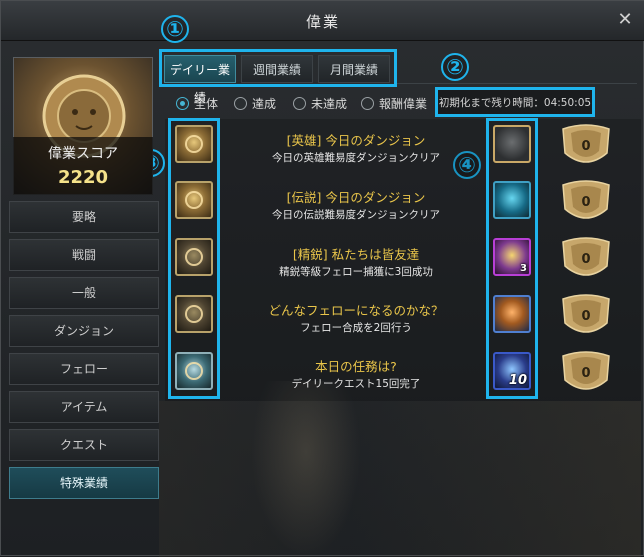 Image resolution: width=644 pixels, height=557 pixels. I want to click on achievement-score-panel: 偉業スコア 2220, so click(83, 166).